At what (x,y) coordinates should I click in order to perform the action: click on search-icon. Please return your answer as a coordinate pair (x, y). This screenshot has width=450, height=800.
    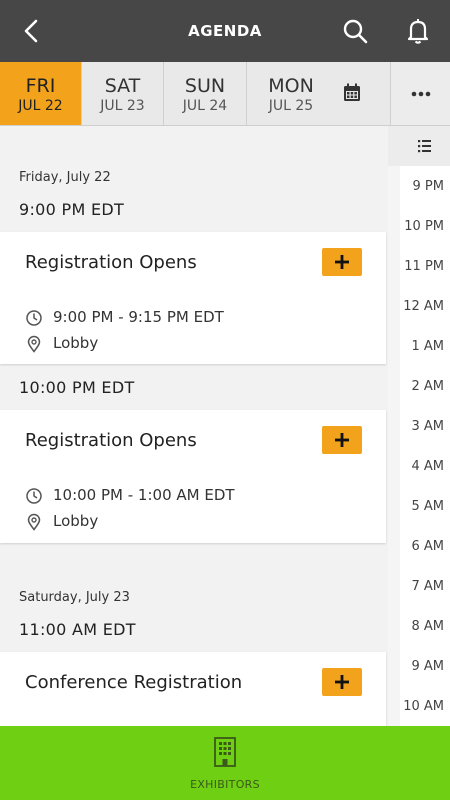
    Looking at the image, I should click on (355, 31).